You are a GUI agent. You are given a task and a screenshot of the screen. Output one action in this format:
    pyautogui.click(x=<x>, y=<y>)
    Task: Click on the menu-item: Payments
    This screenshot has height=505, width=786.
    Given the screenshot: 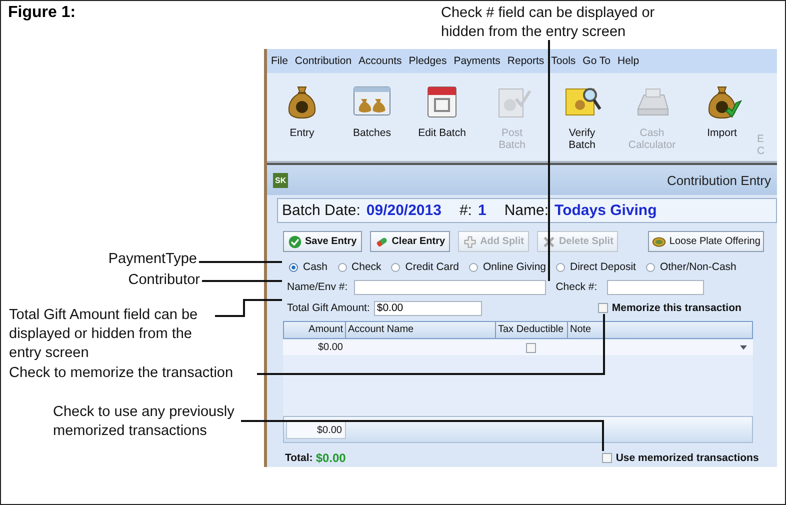 What is the action you would take?
    pyautogui.click(x=477, y=61)
    